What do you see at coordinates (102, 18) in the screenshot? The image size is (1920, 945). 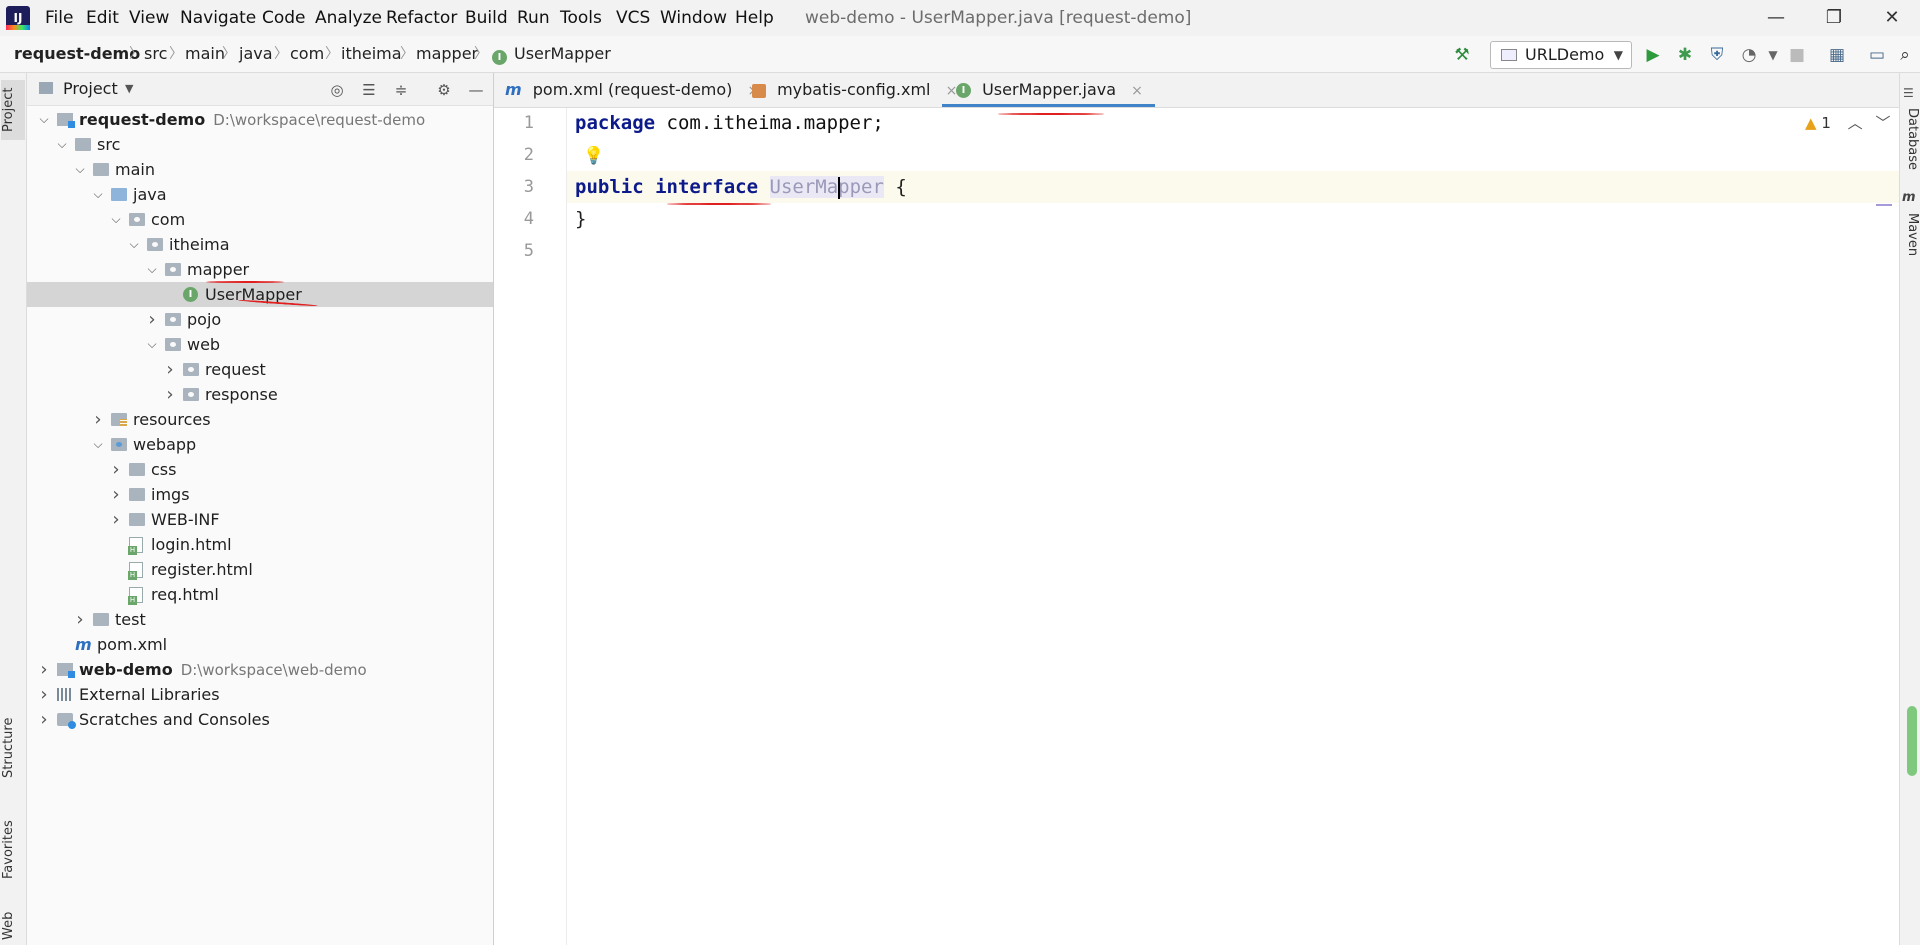 I see `menu-edit: Edit` at bounding box center [102, 18].